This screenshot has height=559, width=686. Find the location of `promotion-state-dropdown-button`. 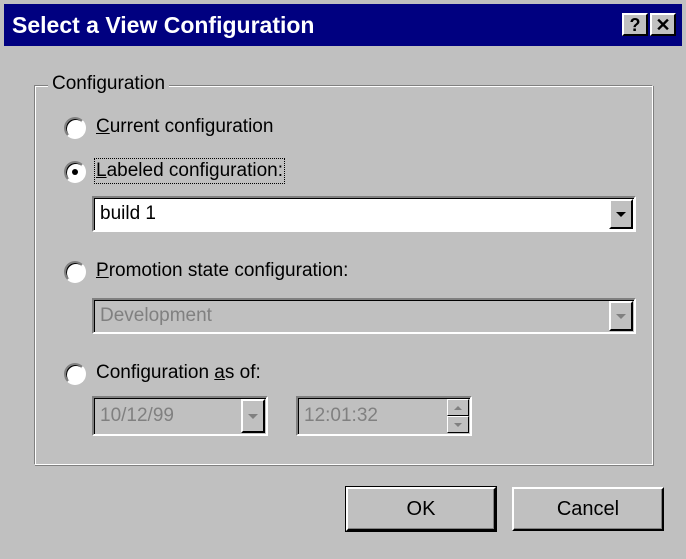

promotion-state-dropdown-button is located at coordinates (621, 316).